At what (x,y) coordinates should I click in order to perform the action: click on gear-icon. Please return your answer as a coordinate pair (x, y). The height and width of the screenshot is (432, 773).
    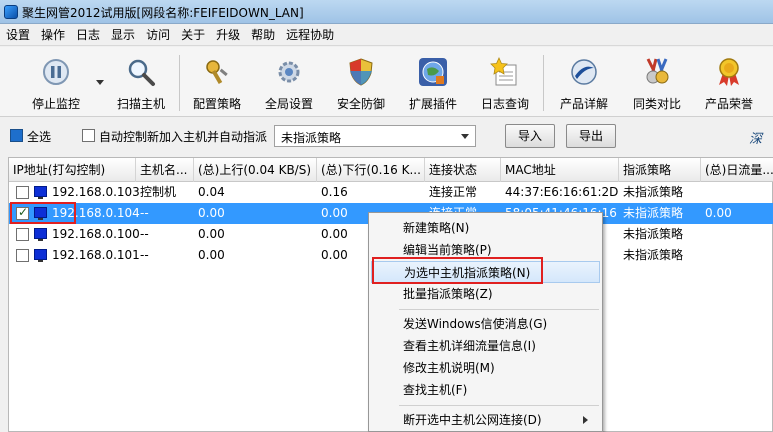
    Looking at the image, I should click on (289, 72).